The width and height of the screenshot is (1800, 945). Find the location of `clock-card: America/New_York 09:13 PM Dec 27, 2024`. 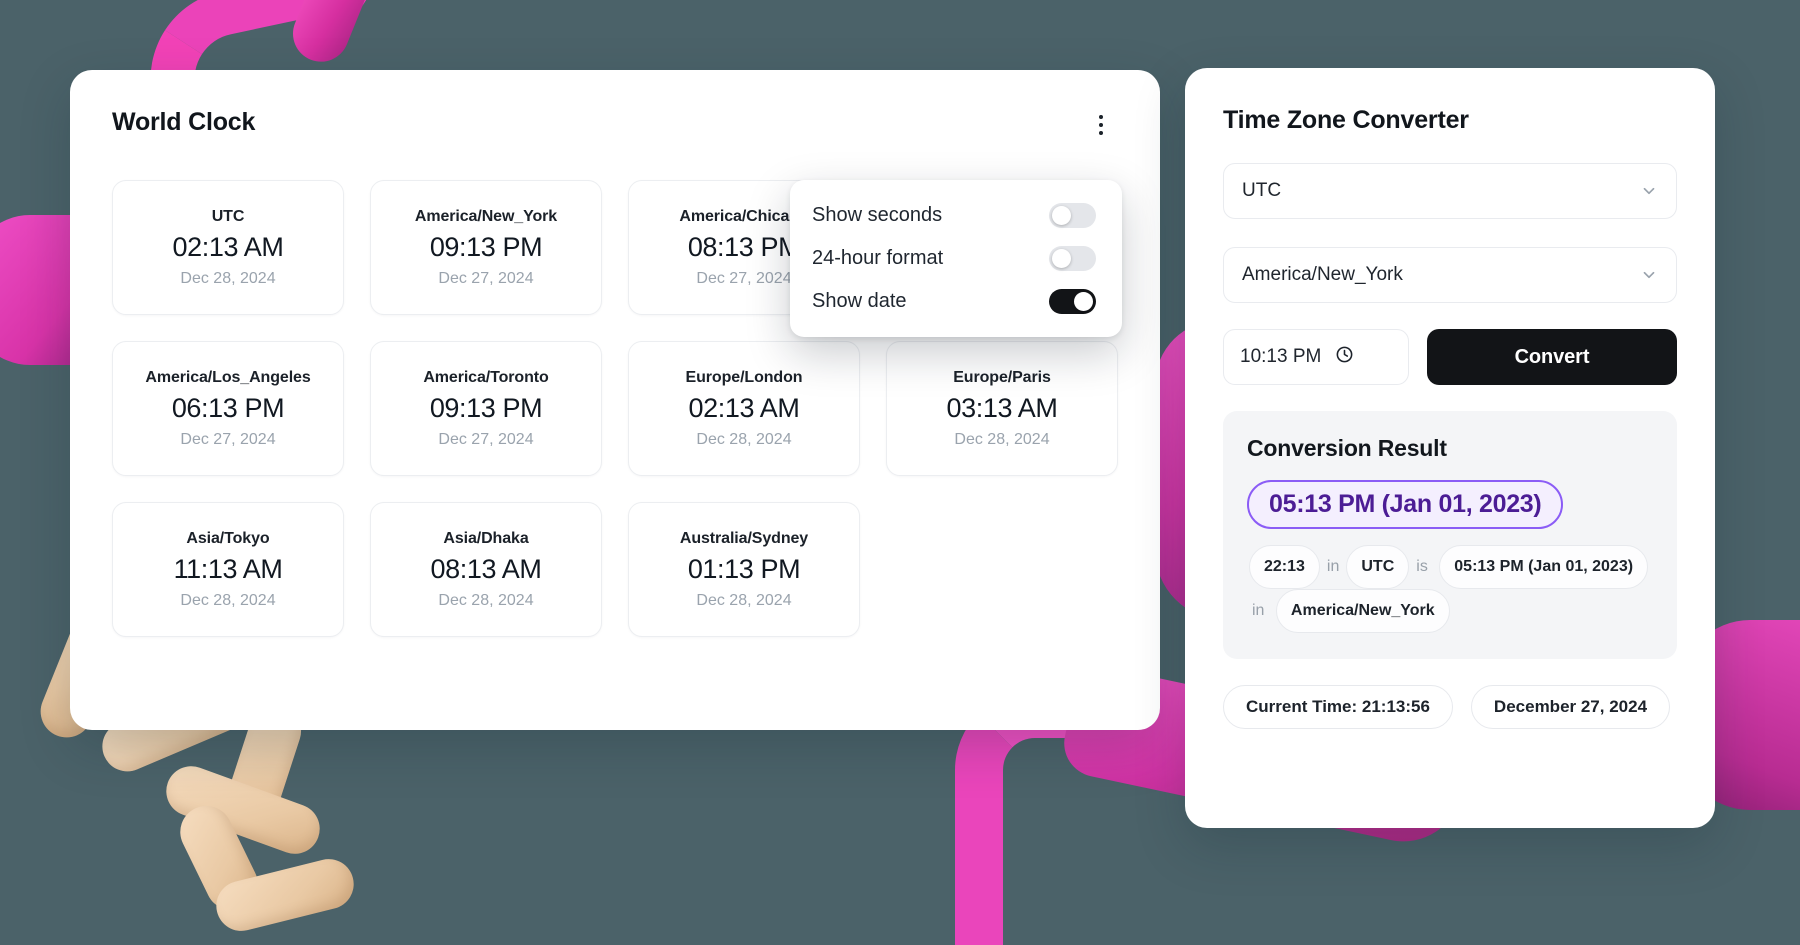

clock-card: America/New_York 09:13 PM Dec 27, 2024 is located at coordinates (486, 247).